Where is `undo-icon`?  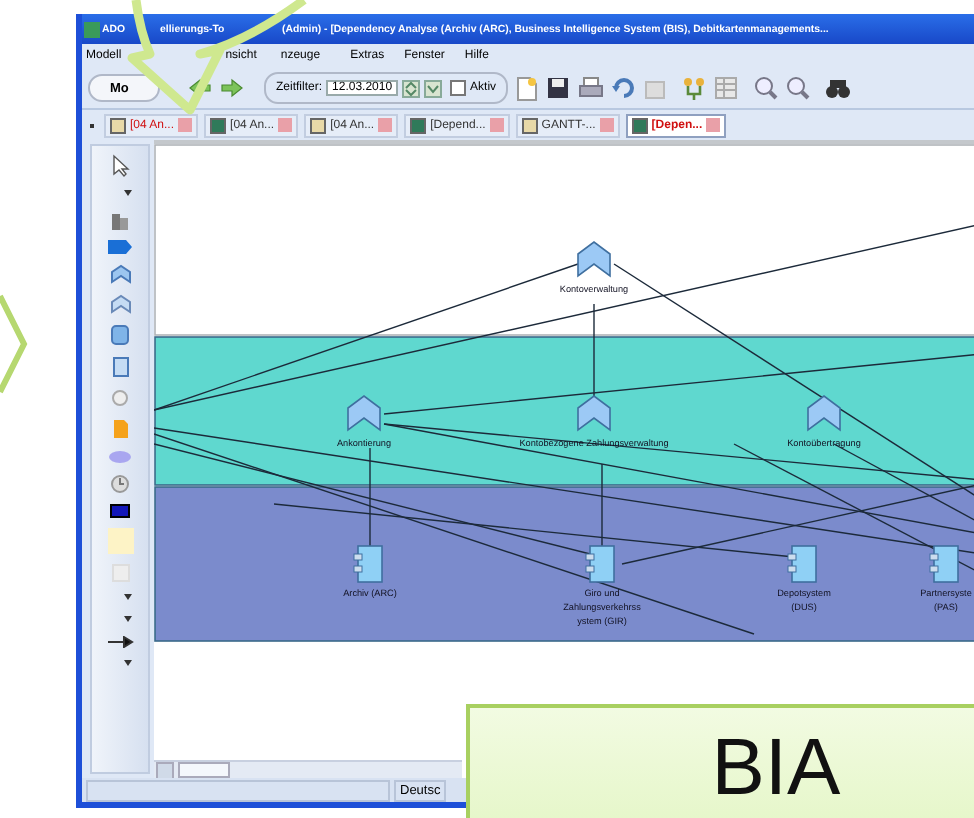 undo-icon is located at coordinates (624, 88).